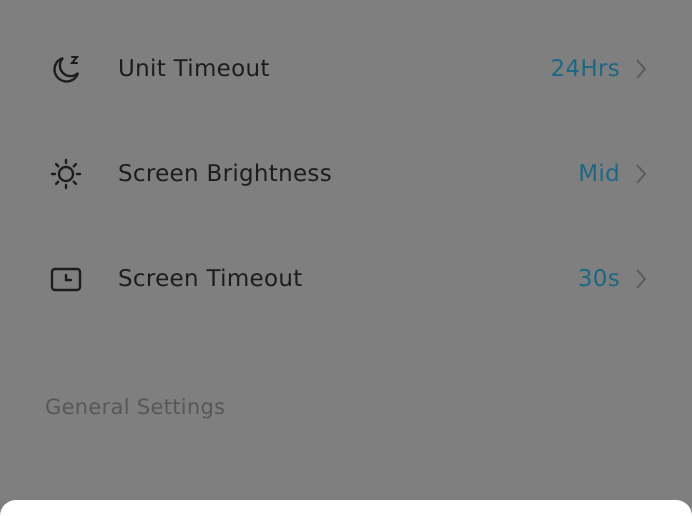 This screenshot has width=692, height=516. Describe the element at coordinates (225, 173) in the screenshot. I see `setting-label: Screen Brightness` at that location.